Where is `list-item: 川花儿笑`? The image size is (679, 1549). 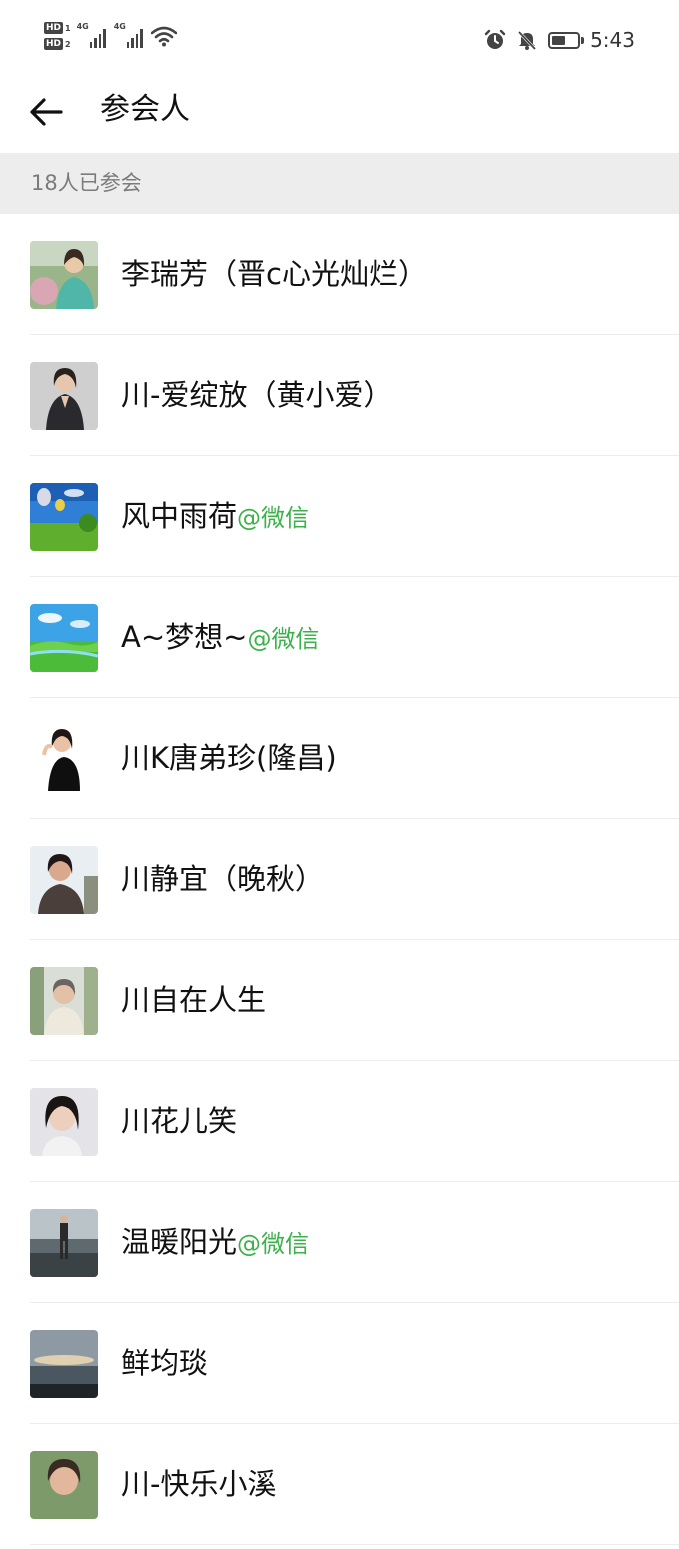
list-item: 川花儿笑 is located at coordinates (339, 1121).